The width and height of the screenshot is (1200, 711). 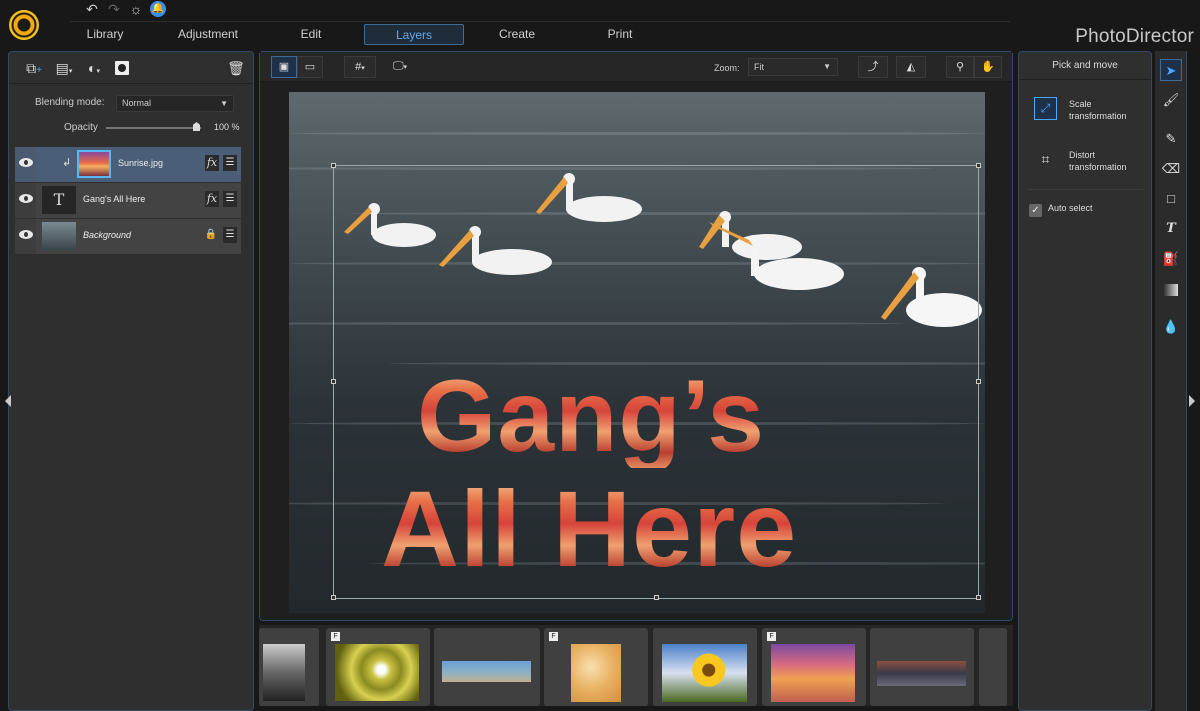 What do you see at coordinates (222, 127) in the screenshot?
I see `opacity-number: 100` at bounding box center [222, 127].